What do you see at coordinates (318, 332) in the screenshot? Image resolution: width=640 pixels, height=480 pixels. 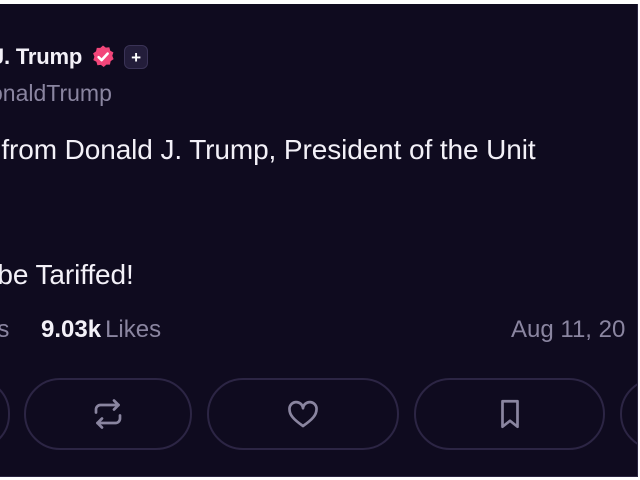 I see `post-stats: ns 9.03kLikes Aug 11, 20` at bounding box center [318, 332].